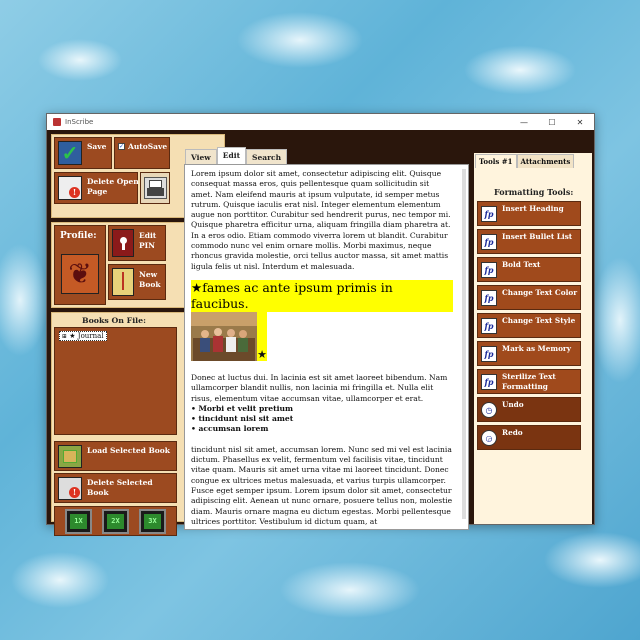  I want to click on books-on-file-label: Books On File:, so click(114, 320).